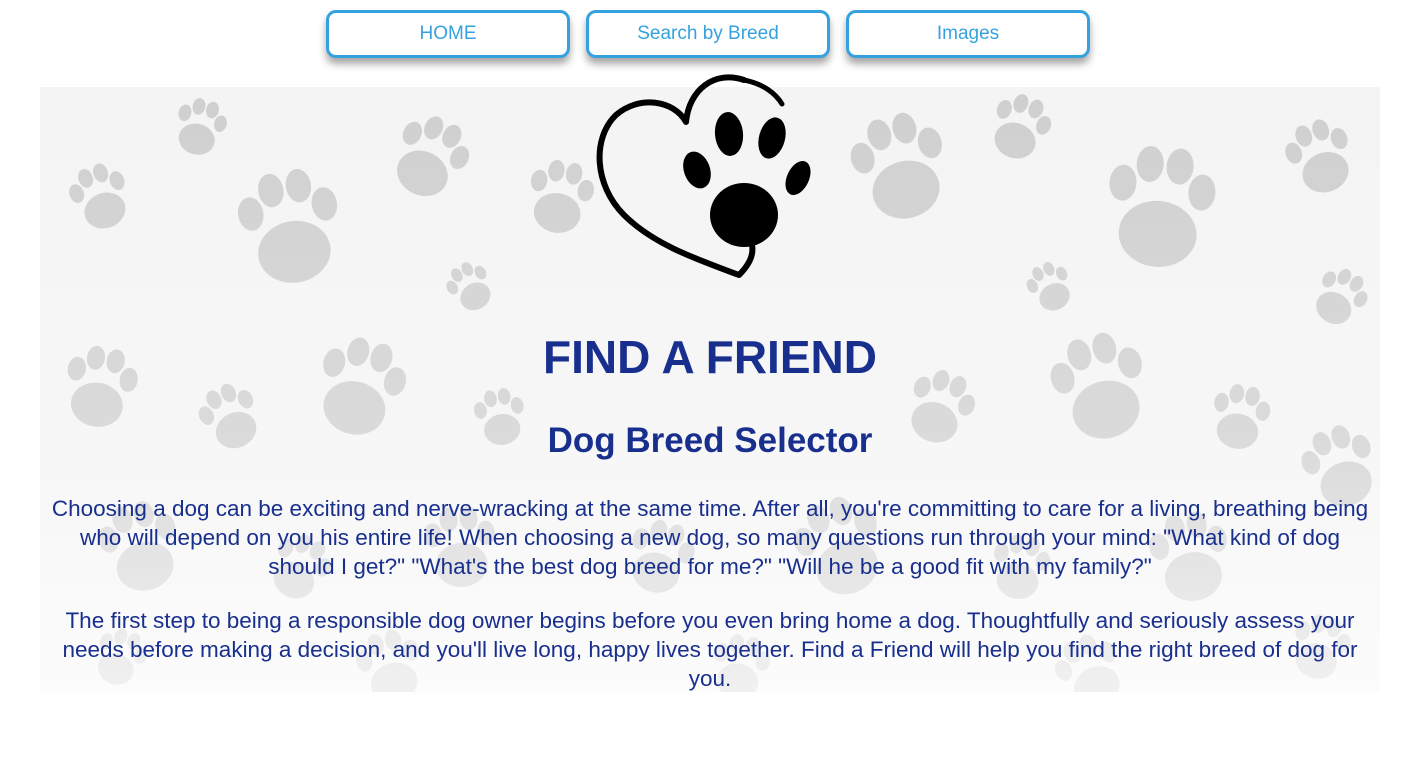 This screenshot has width=1424, height=765. Describe the element at coordinates (710, 440) in the screenshot. I see `page-subtitle: Dog Breed Selector` at that location.